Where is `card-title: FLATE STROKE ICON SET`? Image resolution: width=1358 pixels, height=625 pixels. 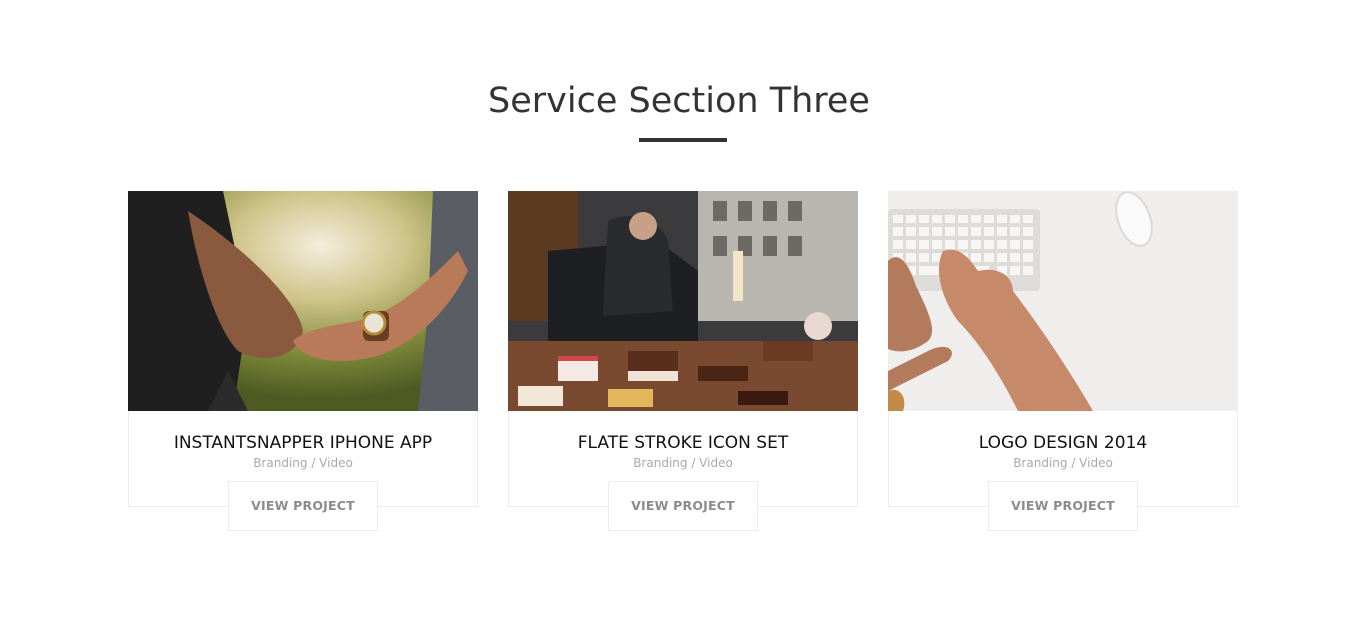 card-title: FLATE STROKE ICON SET is located at coordinates (683, 443).